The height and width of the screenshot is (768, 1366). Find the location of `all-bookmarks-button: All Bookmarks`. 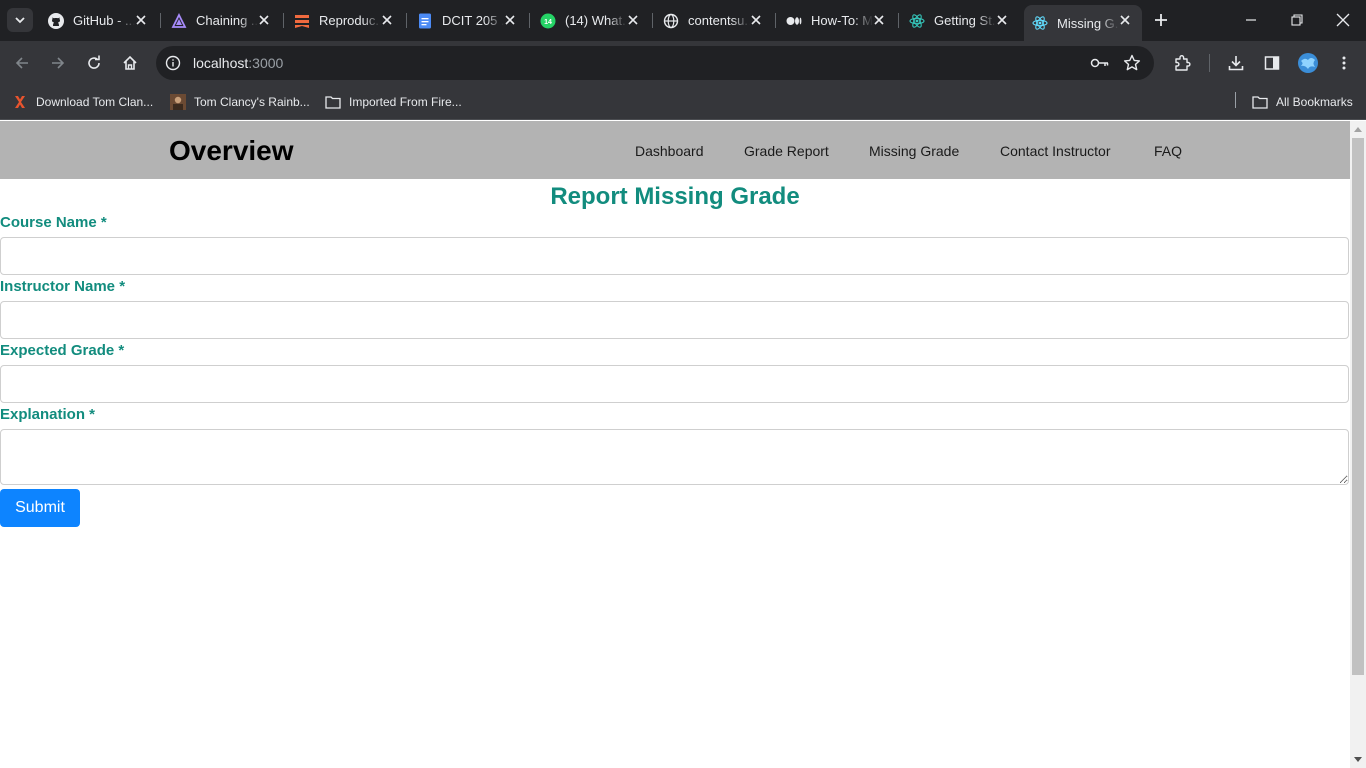

all-bookmarks-button: All Bookmarks is located at coordinates (1302, 102).